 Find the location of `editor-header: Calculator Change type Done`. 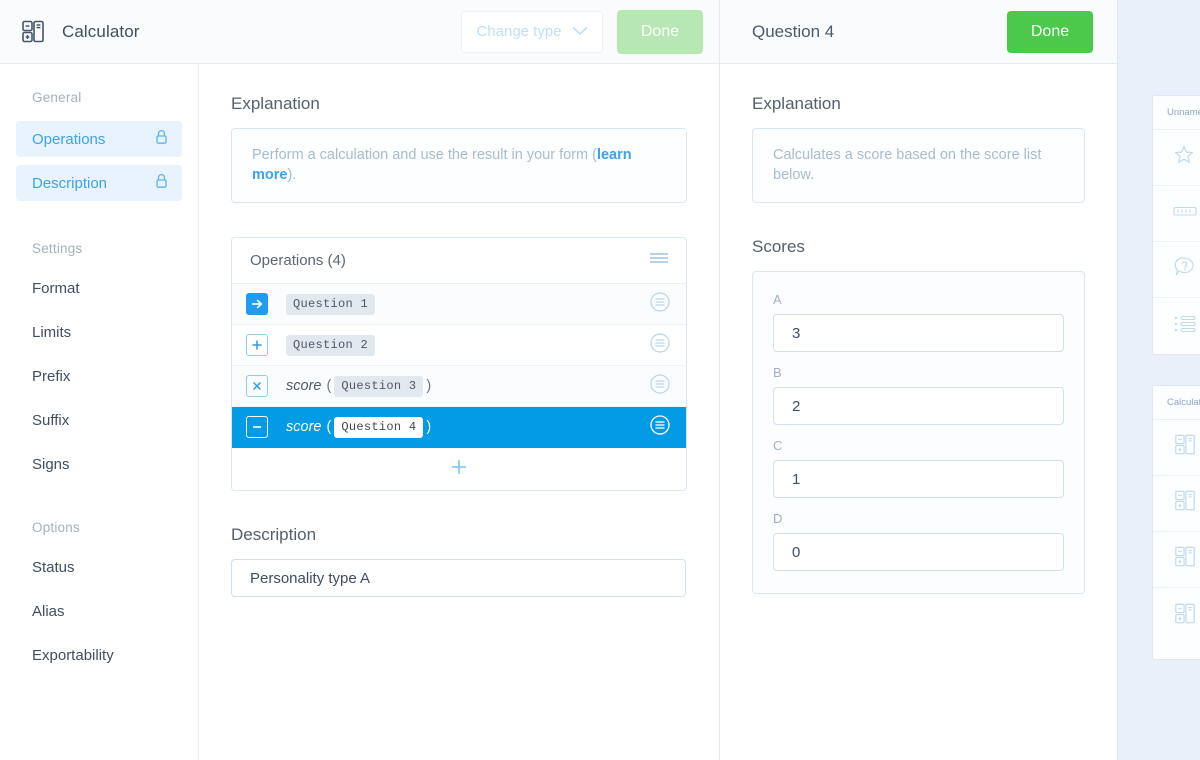

editor-header: Calculator Change type Done is located at coordinates (359, 32).